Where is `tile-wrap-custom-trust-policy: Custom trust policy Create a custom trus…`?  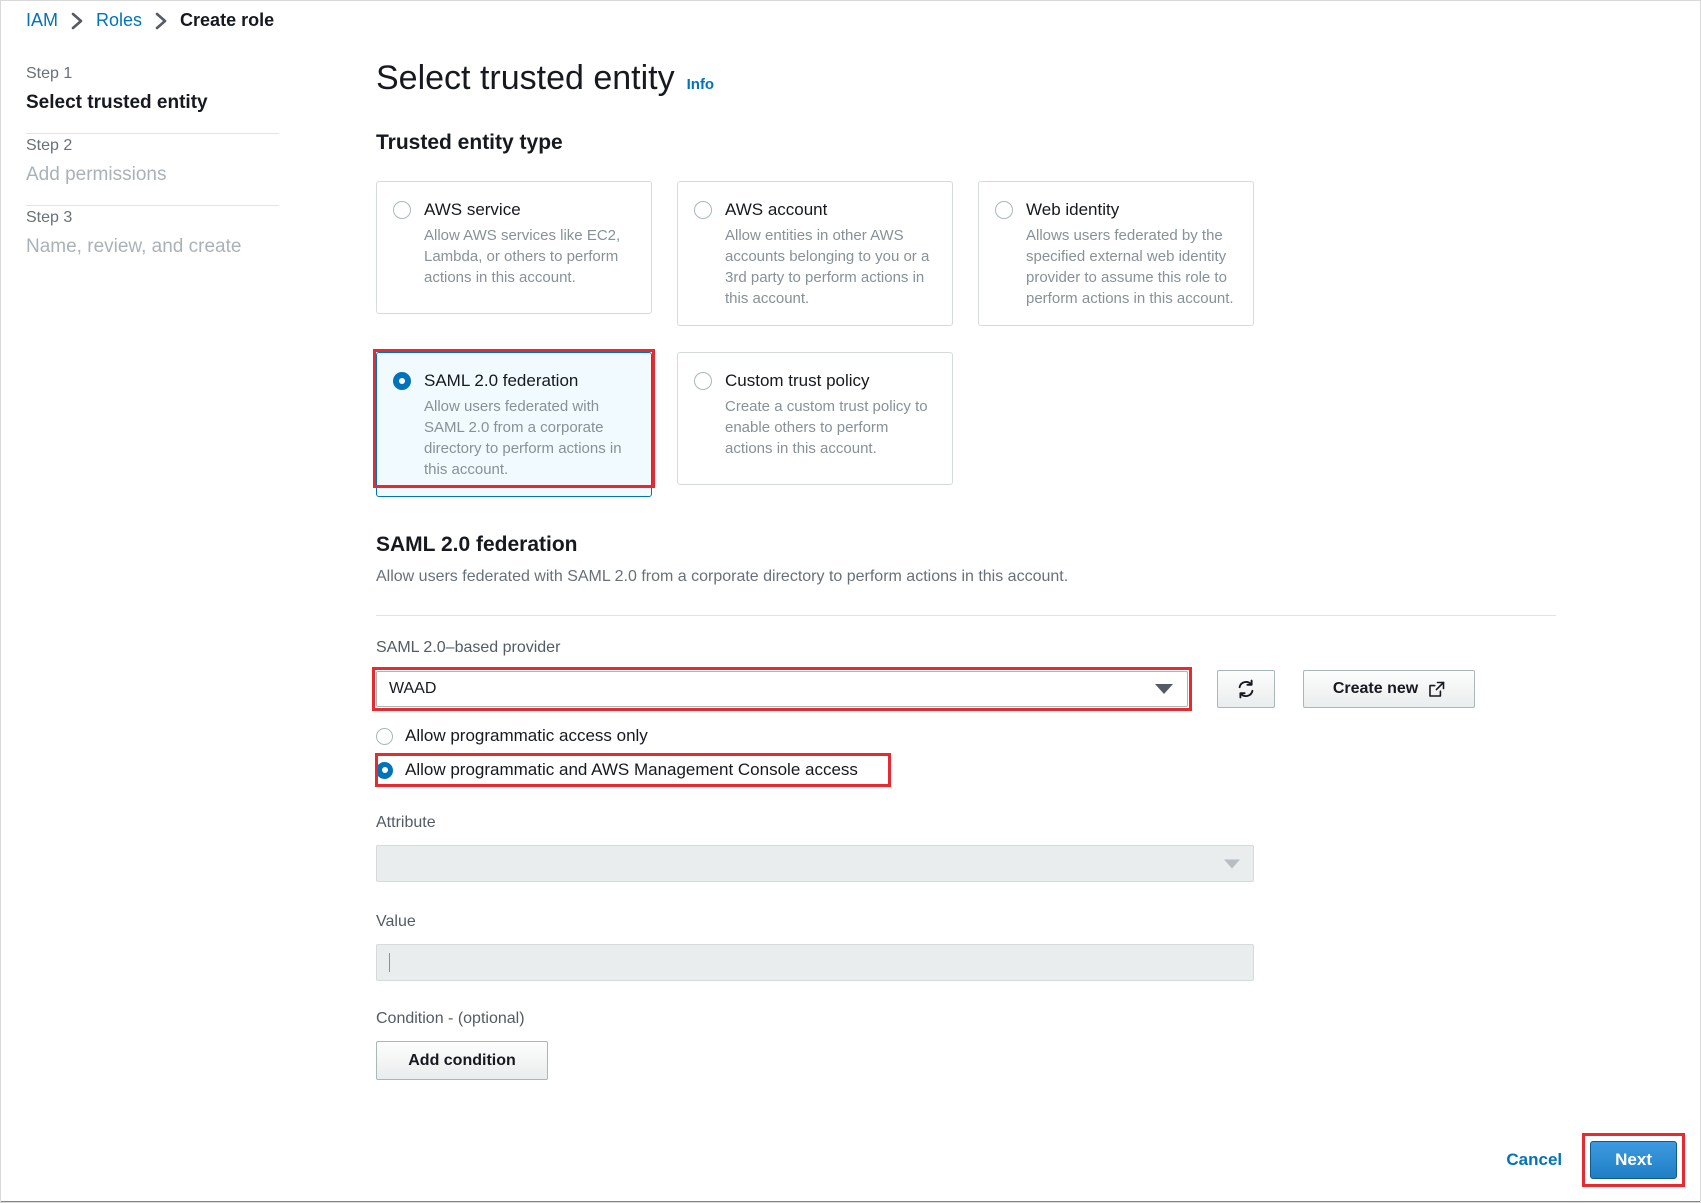
tile-wrap-custom-trust-policy: Custom trust policy Create a custom trus… is located at coordinates (815, 424).